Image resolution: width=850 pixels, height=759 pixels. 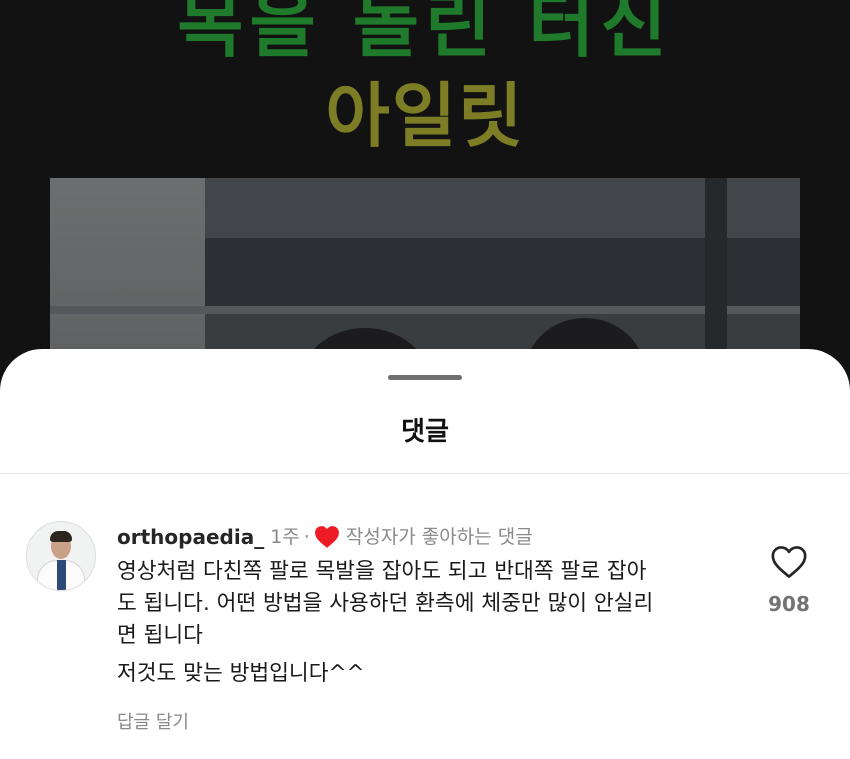 I want to click on comment-meta: orthopaedia_ 1주 · 작성자가 좋아하는 댓글, so click(x=325, y=537).